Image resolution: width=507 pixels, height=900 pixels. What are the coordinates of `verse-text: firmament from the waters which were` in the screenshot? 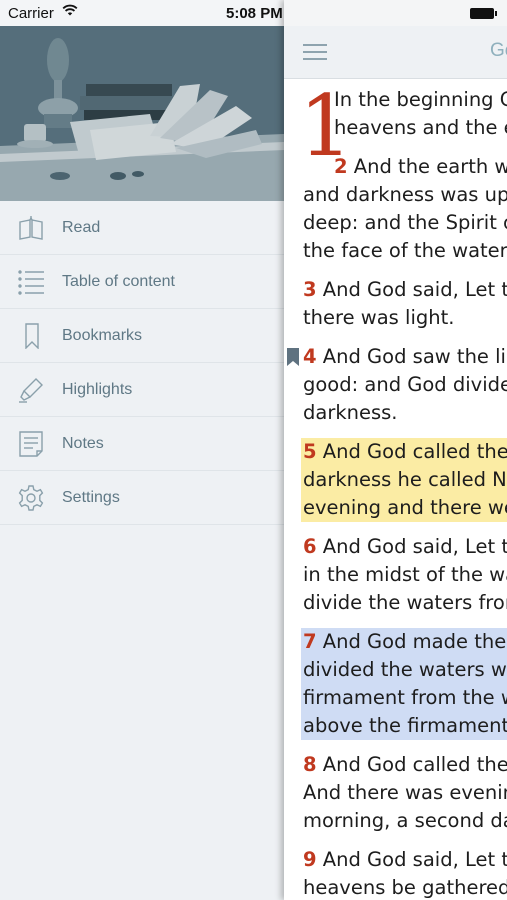 It's located at (405, 697).